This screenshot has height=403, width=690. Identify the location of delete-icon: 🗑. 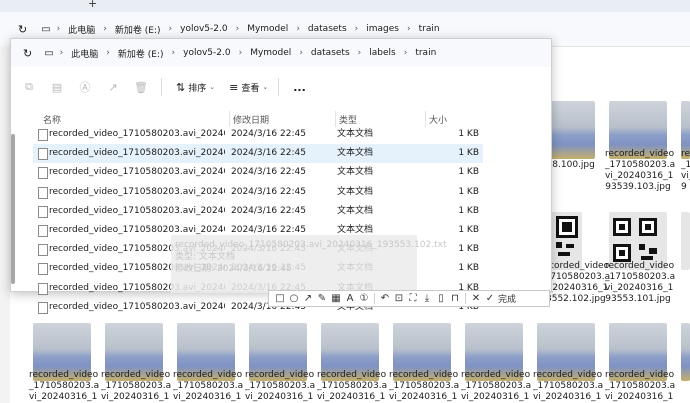
(141, 87).